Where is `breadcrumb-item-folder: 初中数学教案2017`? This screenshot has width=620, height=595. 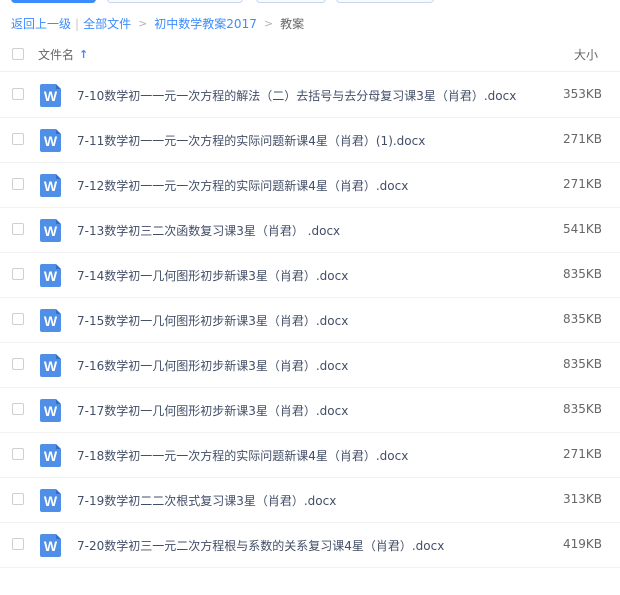
breadcrumb-item-folder: 初中数学教案2017 is located at coordinates (205, 23).